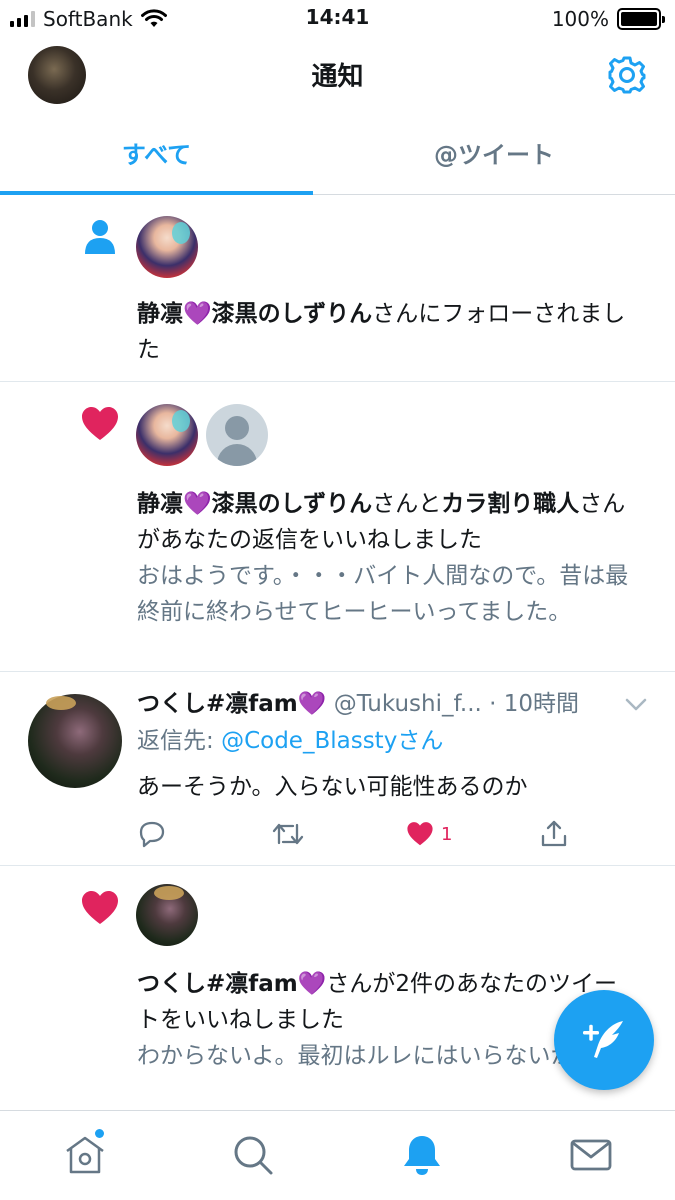 This screenshot has width=675, height=1200. I want to click on page-title: 通知, so click(337, 77).